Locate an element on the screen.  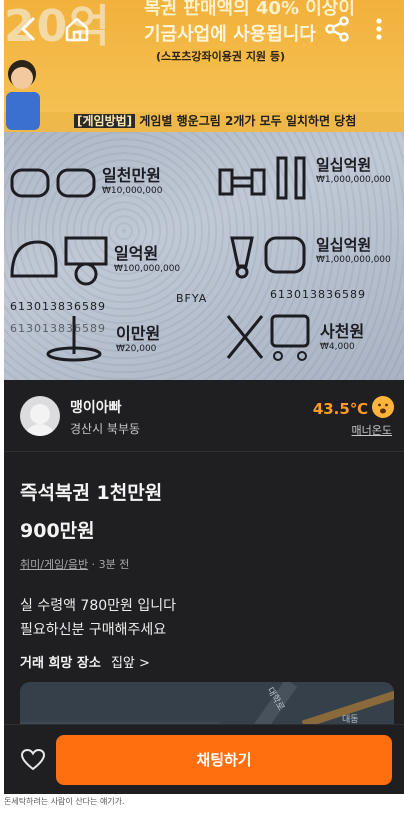
ticket-code-right: 613013836589 is located at coordinates (318, 294).